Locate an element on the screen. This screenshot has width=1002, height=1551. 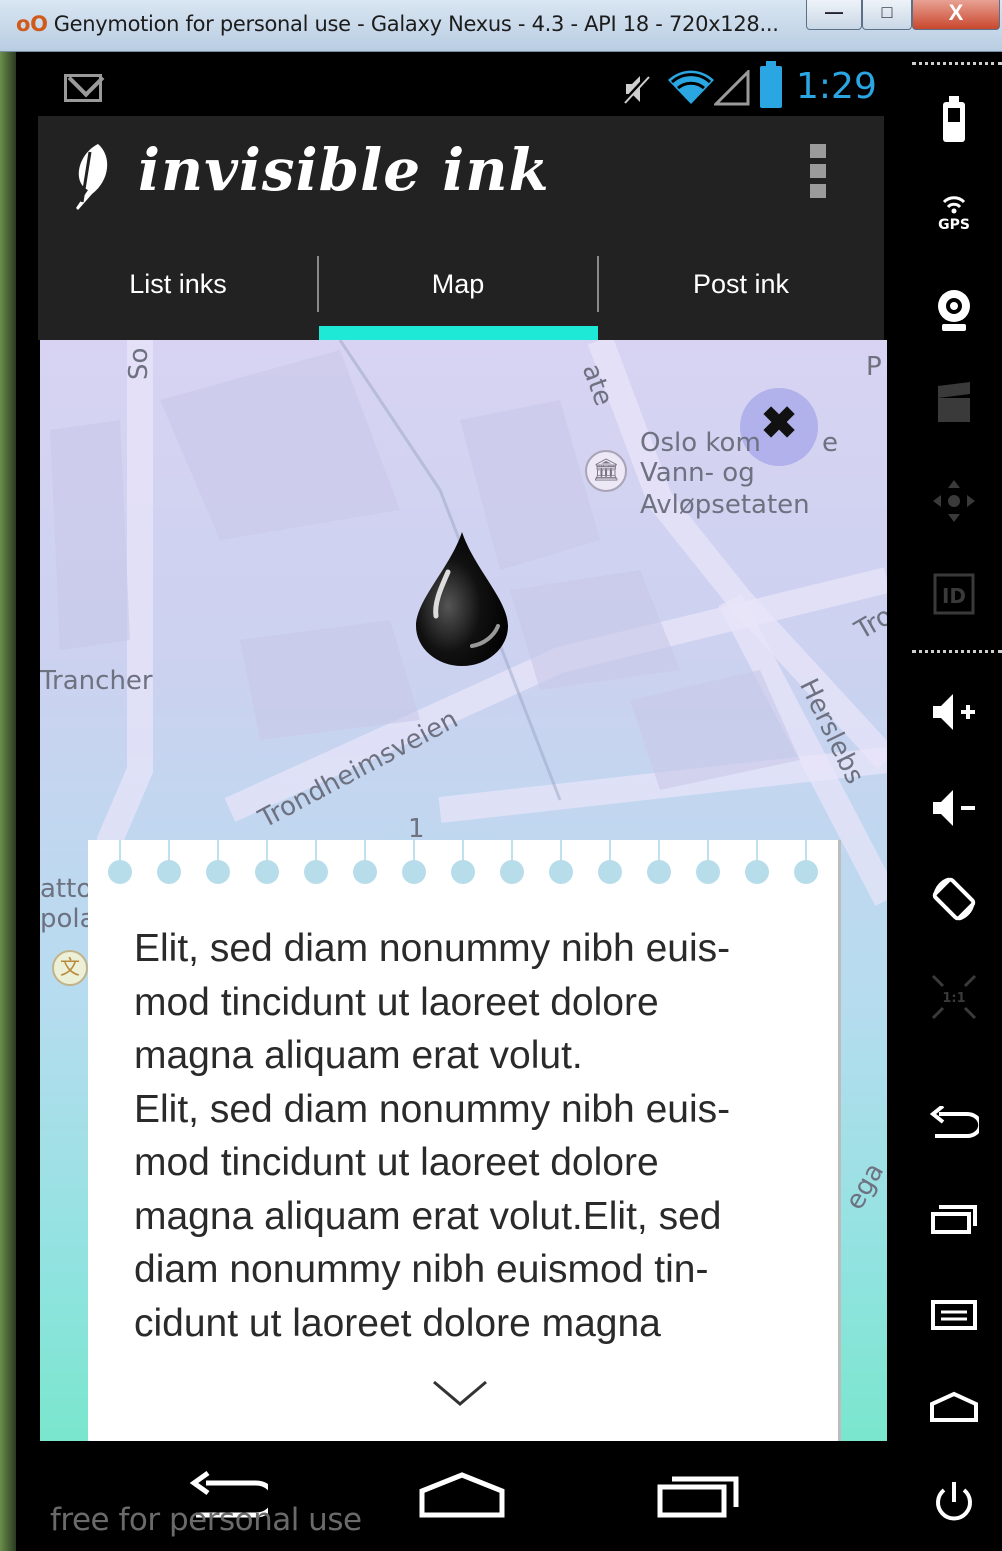
museum-poi-icon: 🏛 is located at coordinates (606, 471).